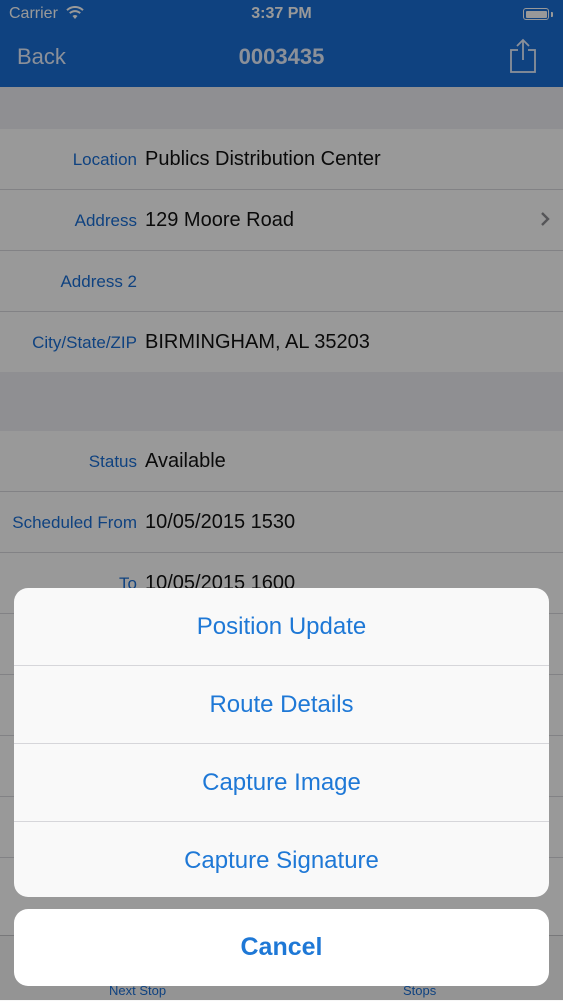  I want to click on capture-signature-button: Capture Signature, so click(281, 859).